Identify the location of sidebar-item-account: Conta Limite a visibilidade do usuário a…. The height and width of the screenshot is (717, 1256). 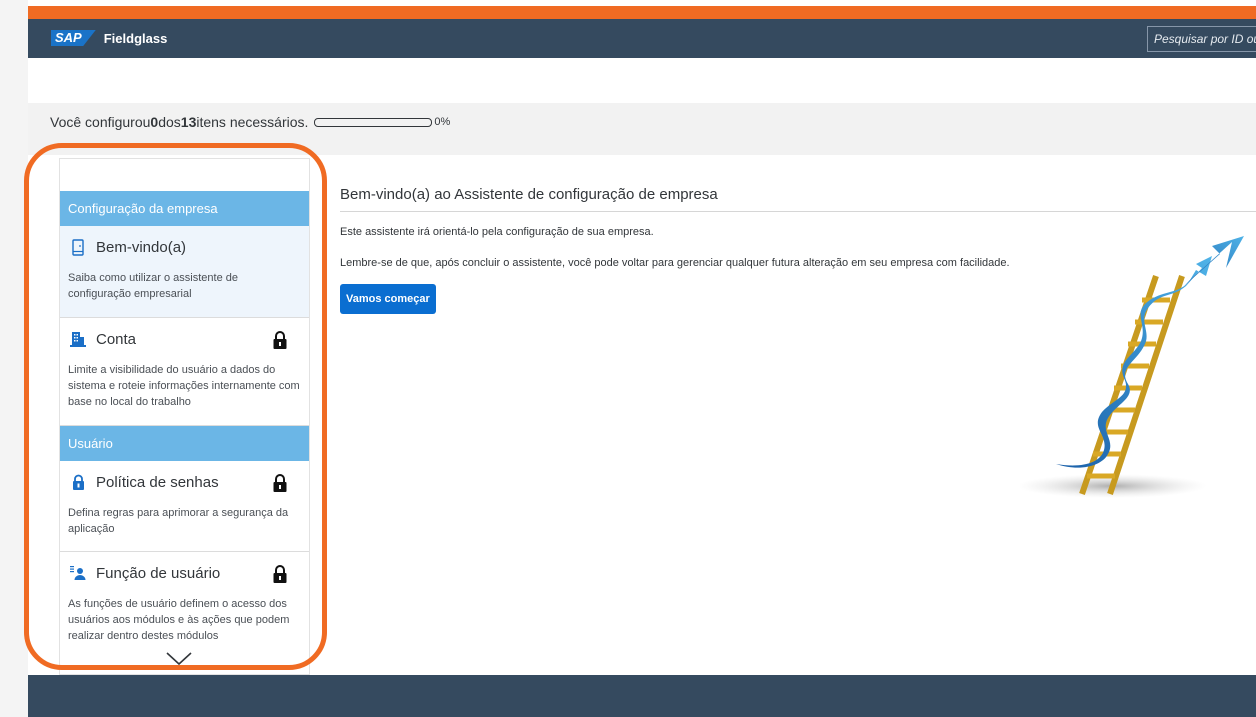
(184, 372).